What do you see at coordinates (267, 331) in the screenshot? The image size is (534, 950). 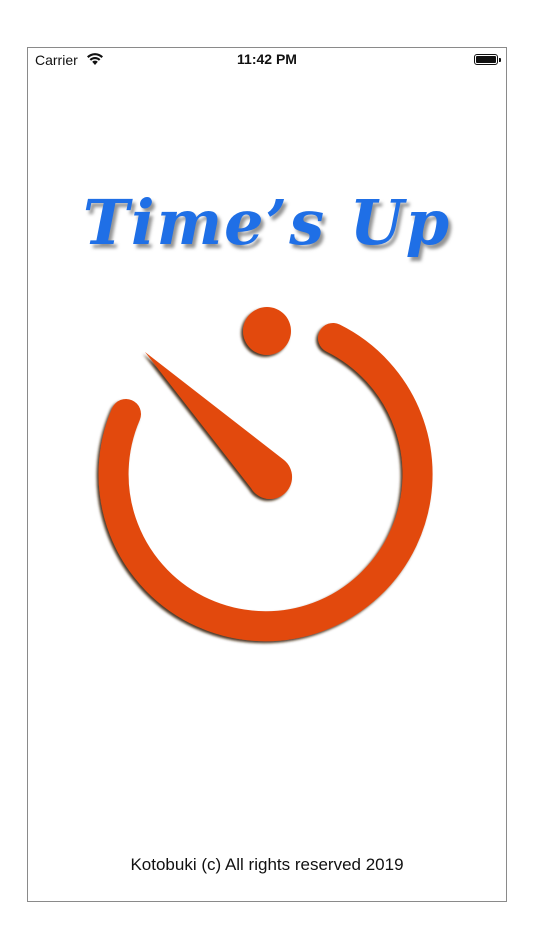 I see `stopwatch-knob` at bounding box center [267, 331].